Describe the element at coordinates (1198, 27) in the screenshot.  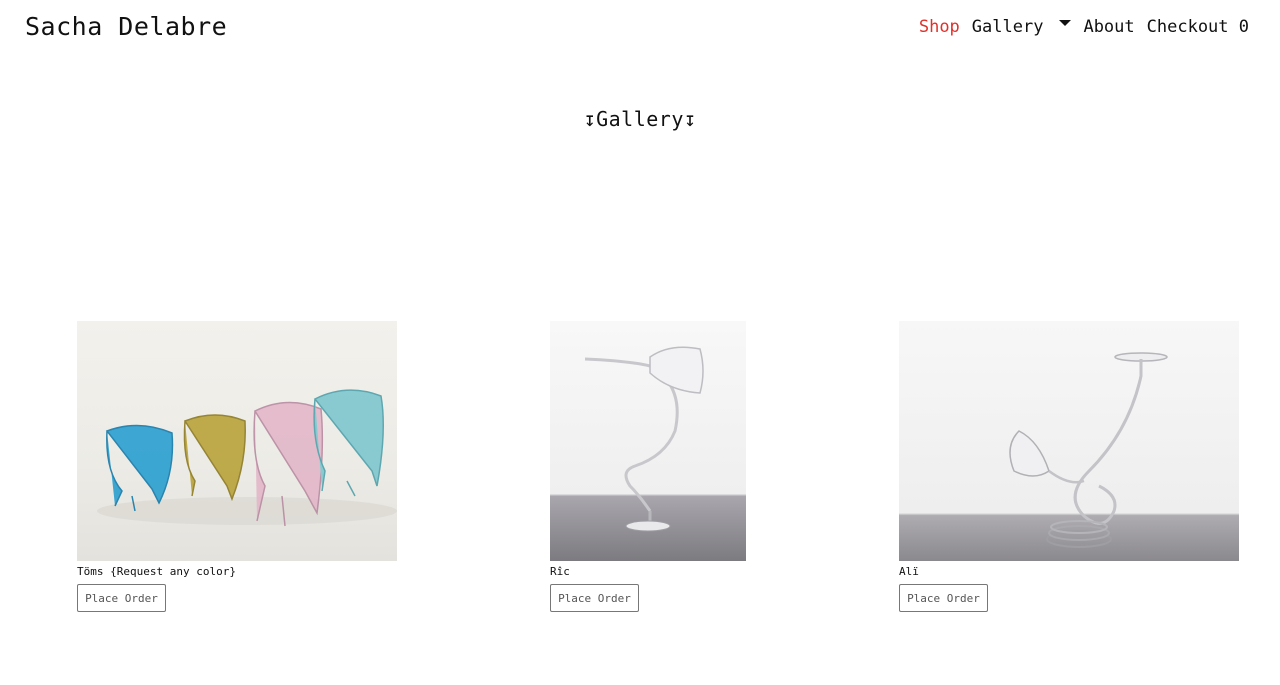
I see `nav-checkout-link: Checkout 0` at that location.